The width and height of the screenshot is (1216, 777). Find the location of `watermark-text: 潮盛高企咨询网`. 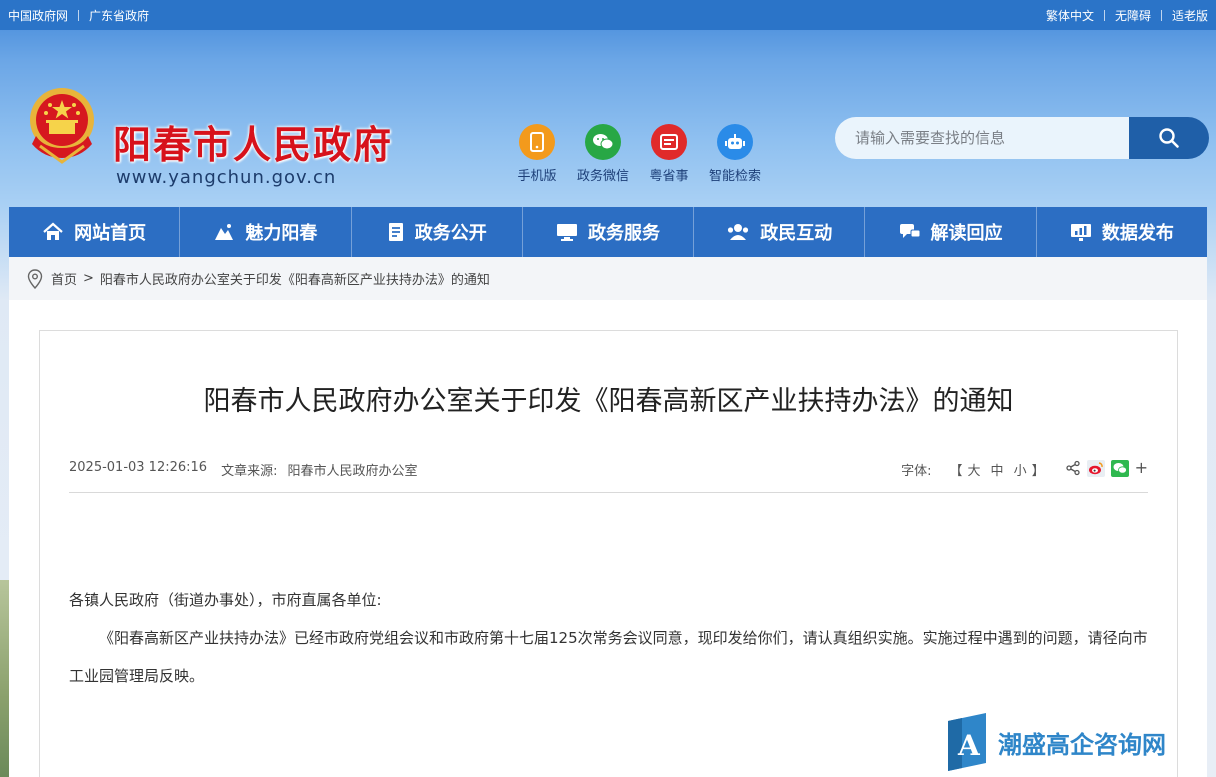

watermark-text: 潮盛高企咨询网 is located at coordinates (1082, 744).